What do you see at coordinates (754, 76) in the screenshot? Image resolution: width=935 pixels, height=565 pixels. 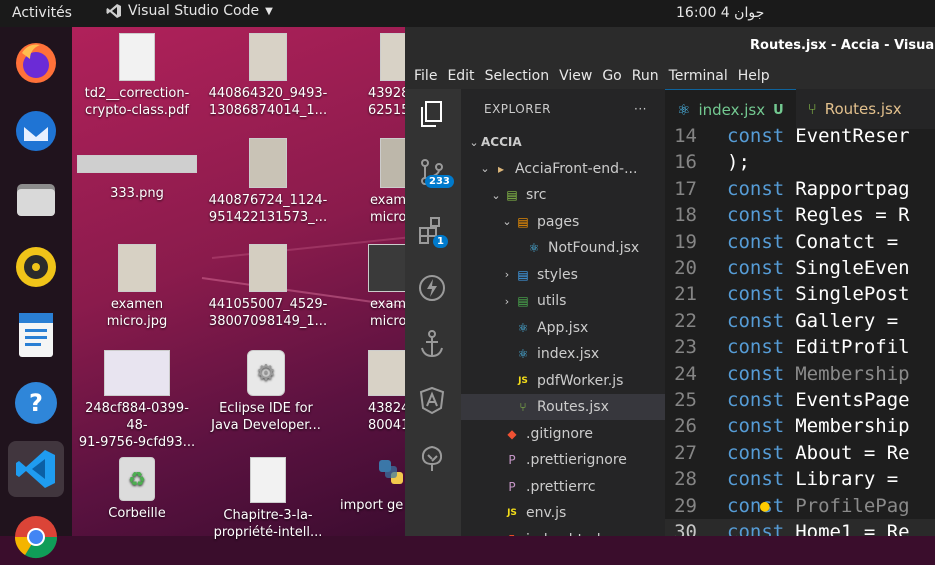 I see `menu-help: Help` at bounding box center [754, 76].